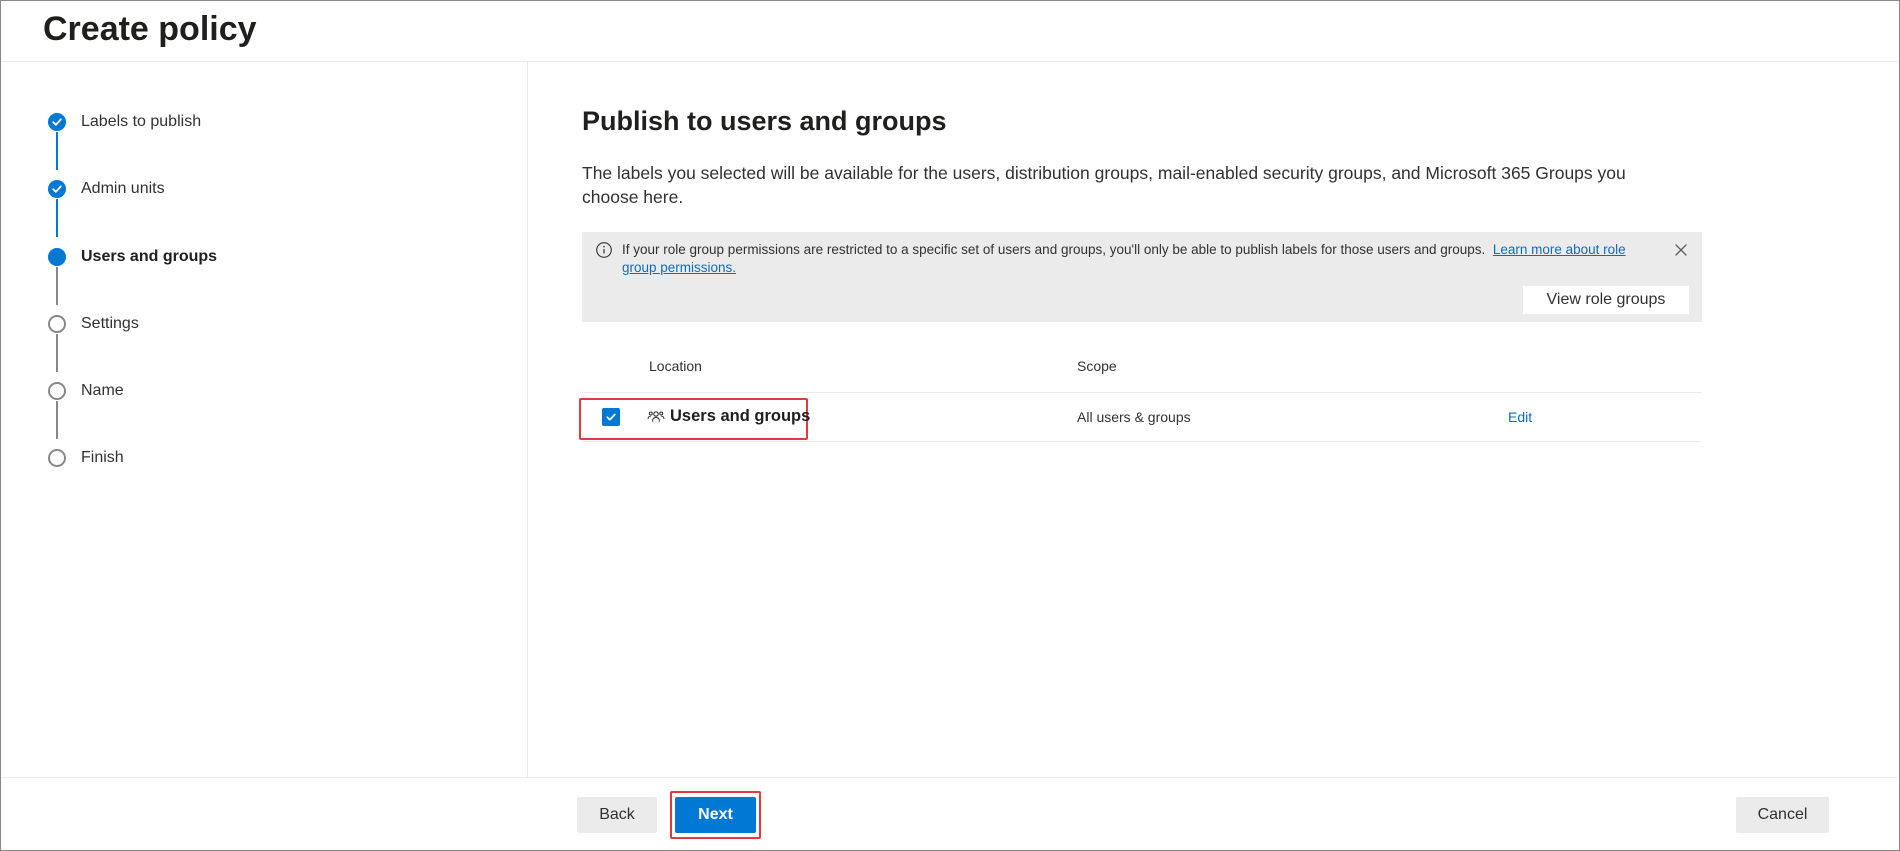  I want to click on step-finish: Finish, so click(86, 458).